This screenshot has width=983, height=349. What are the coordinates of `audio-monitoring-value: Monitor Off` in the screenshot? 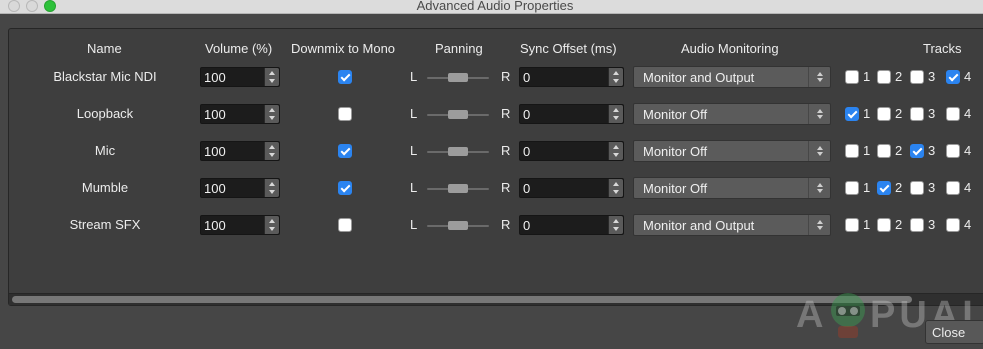 It's located at (675, 114).